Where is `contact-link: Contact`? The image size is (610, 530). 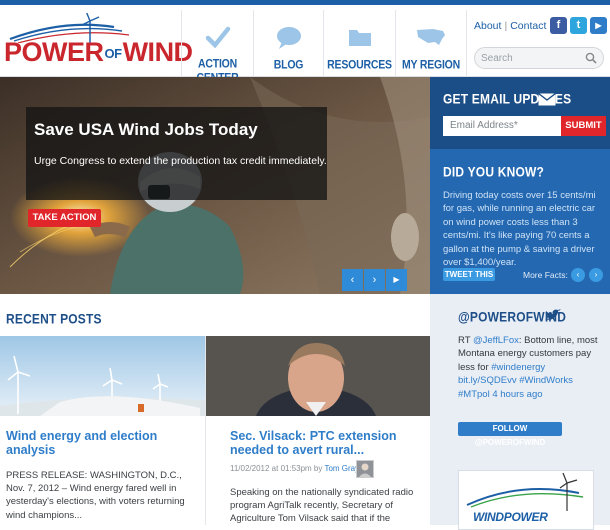
contact-link: Contact is located at coordinates (528, 26).